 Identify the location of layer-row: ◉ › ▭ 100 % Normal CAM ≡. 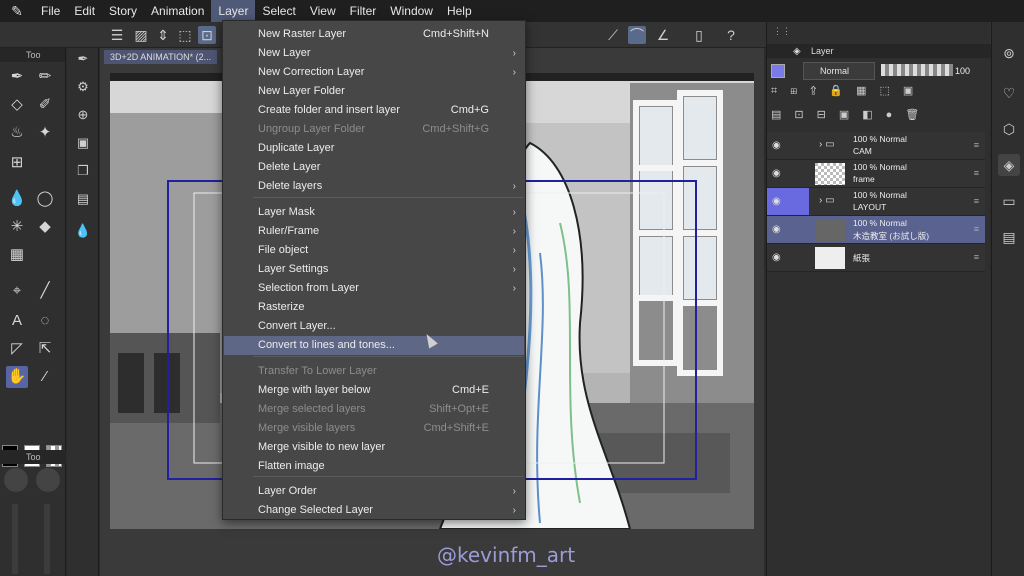
(876, 146).